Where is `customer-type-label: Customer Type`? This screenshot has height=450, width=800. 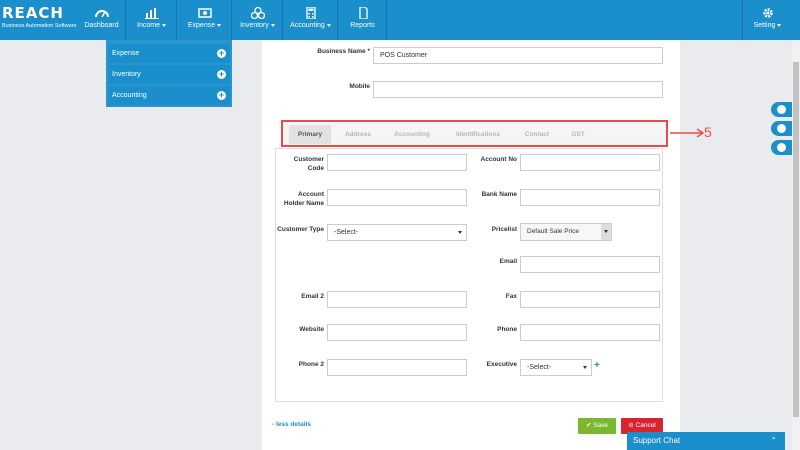
customer-type-label: Customer Type is located at coordinates (300, 229).